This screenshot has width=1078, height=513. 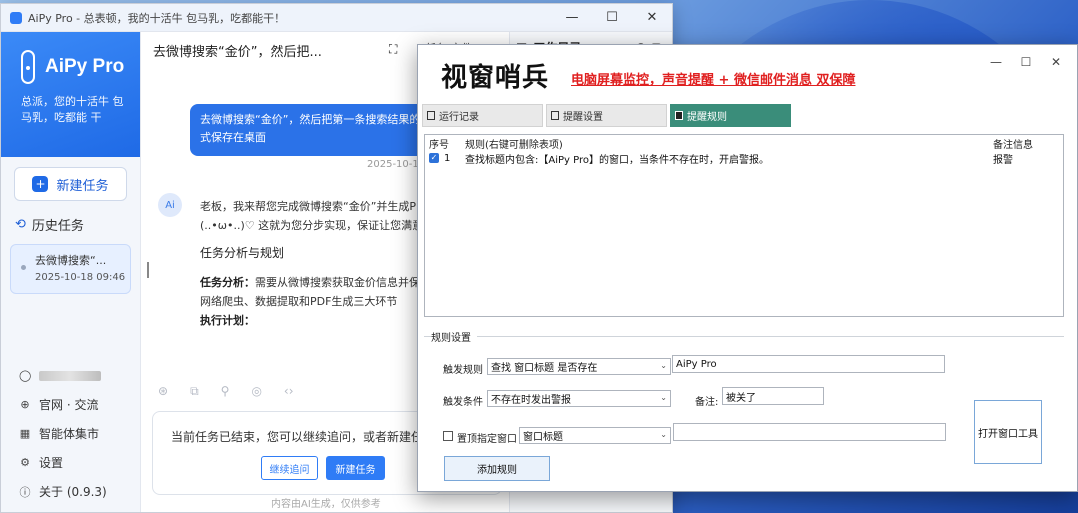 What do you see at coordinates (808, 364) in the screenshot?
I see `trigger-rule-text: AiPy Pro` at bounding box center [808, 364].